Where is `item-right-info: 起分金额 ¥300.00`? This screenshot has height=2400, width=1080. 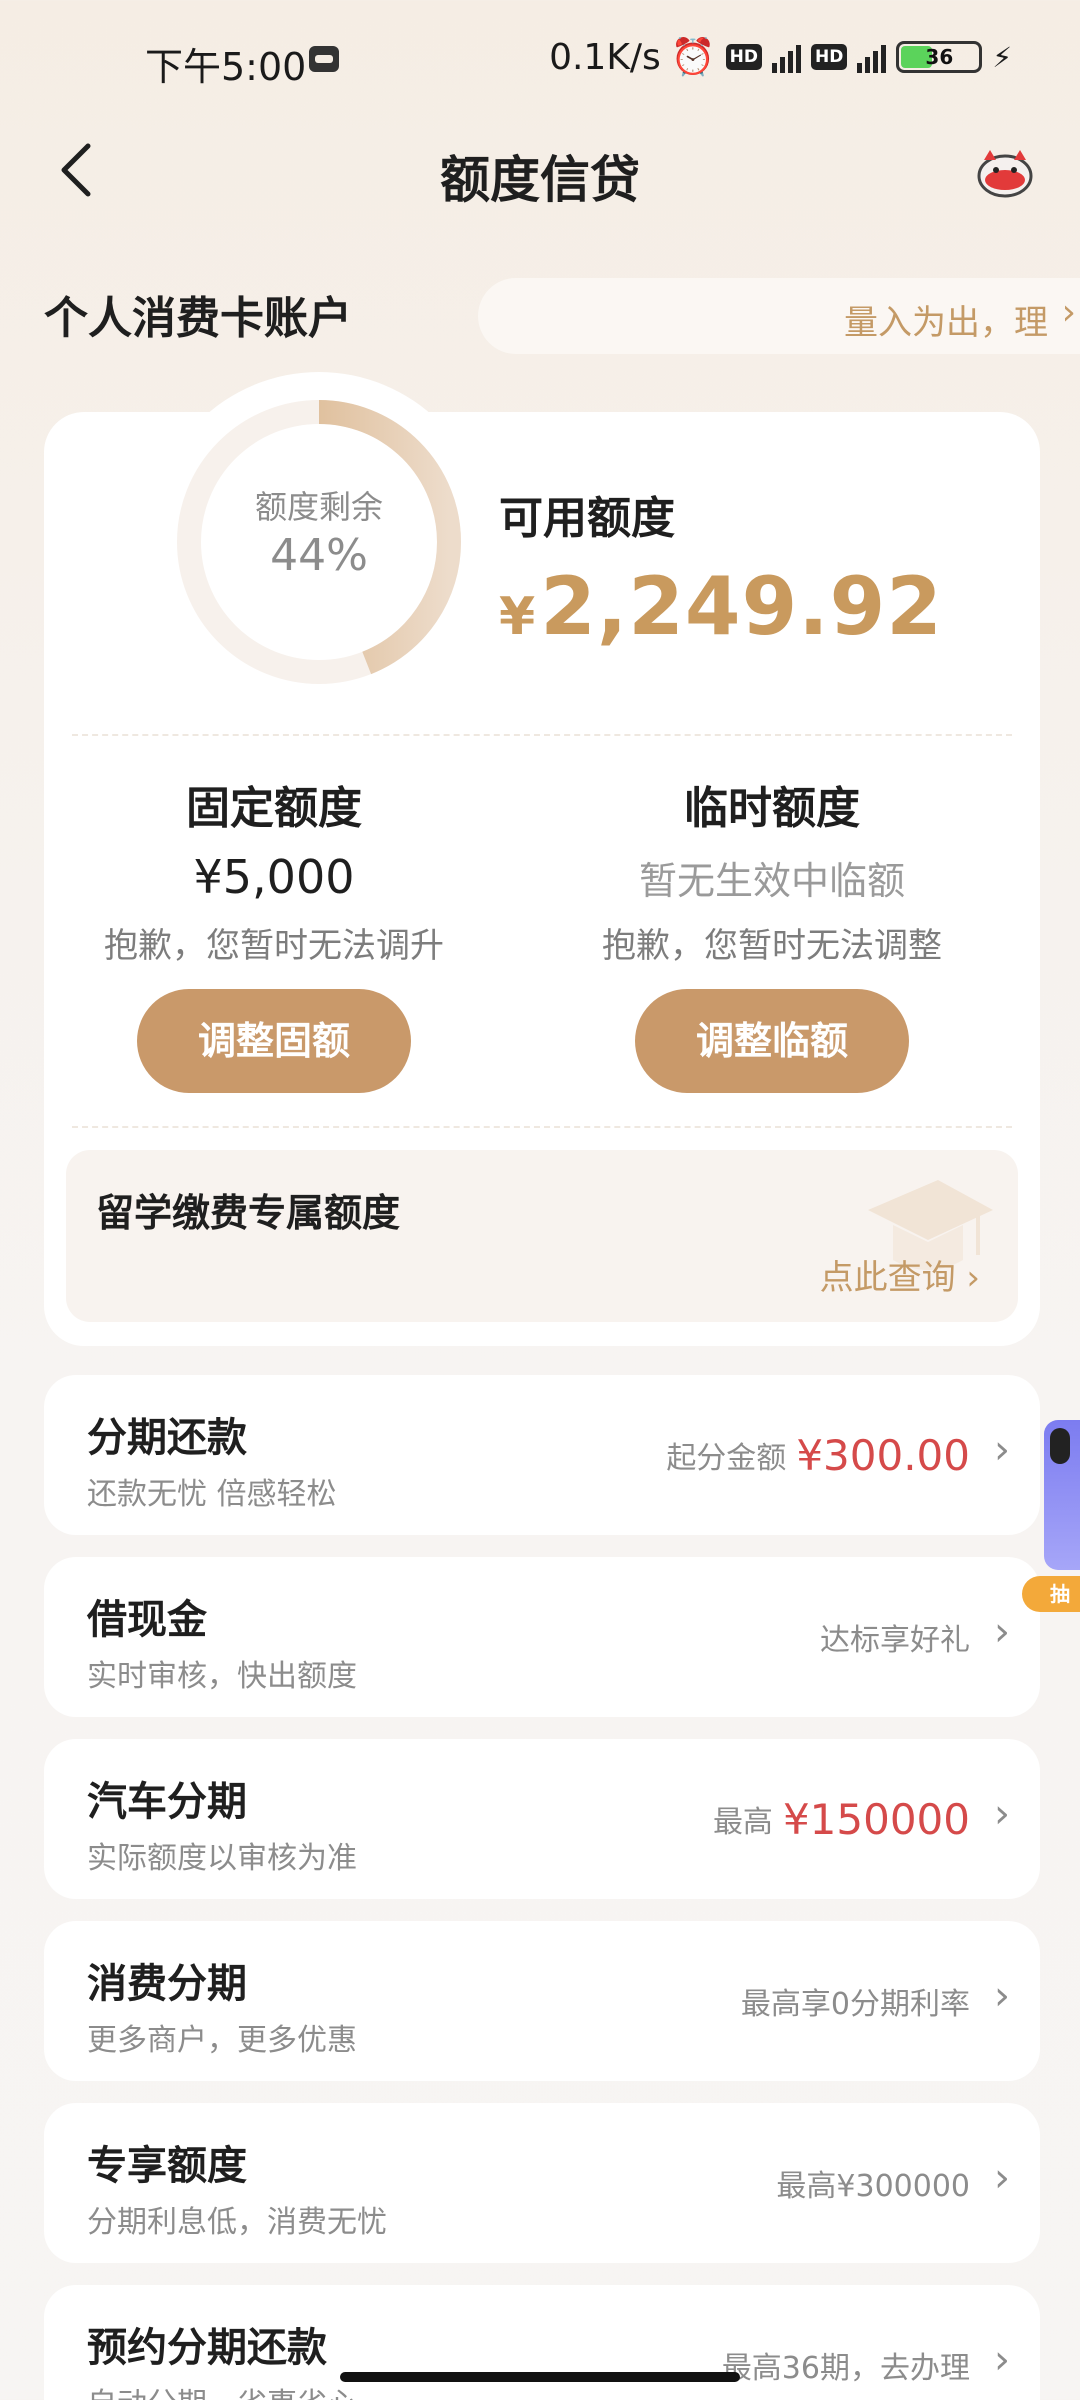 item-right-info: 起分金额 ¥300.00 is located at coordinates (818, 1455).